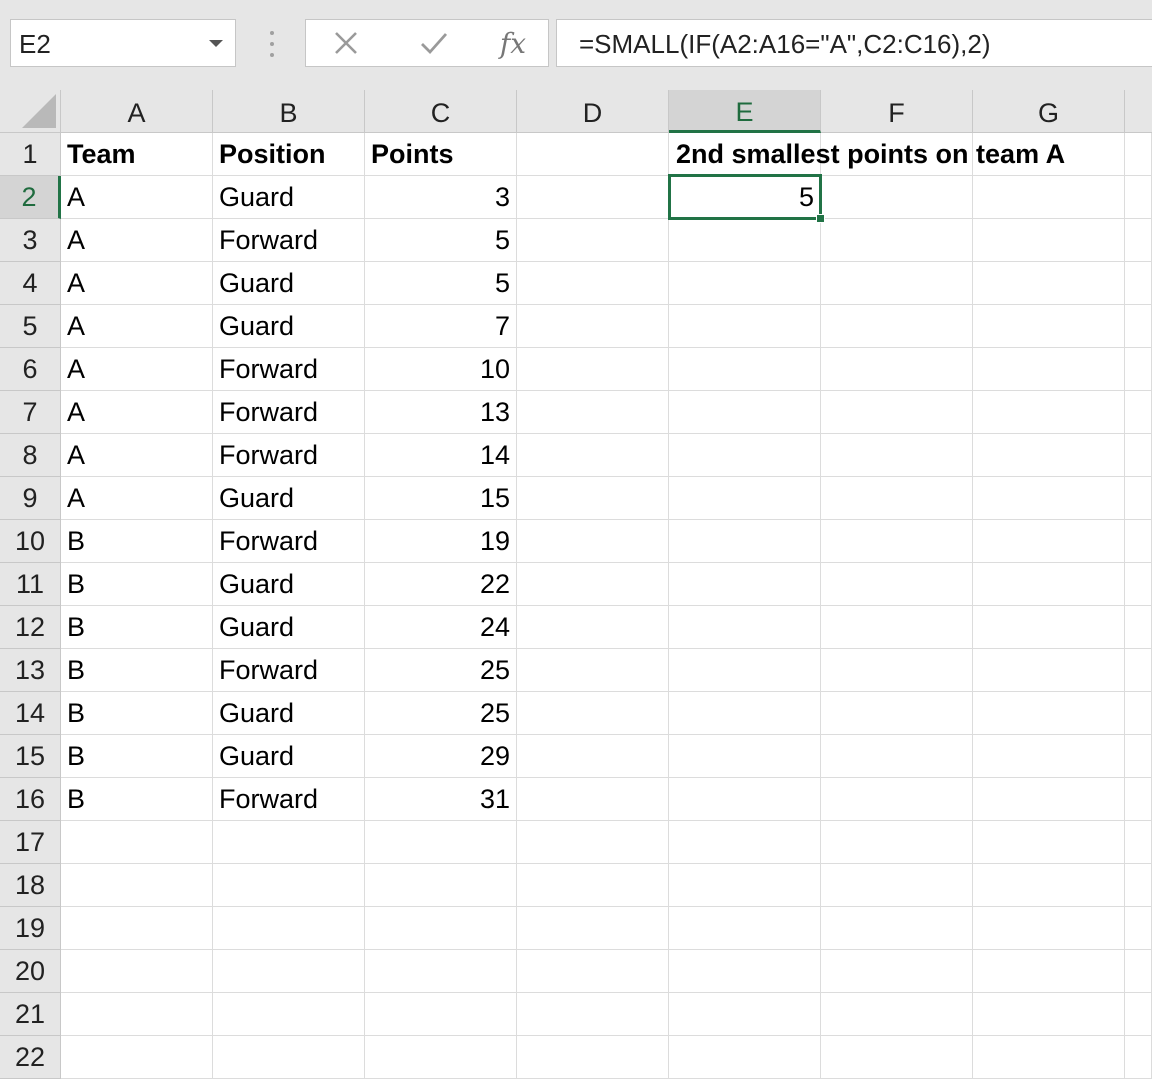  Describe the element at coordinates (745, 1057) in the screenshot. I see `cell-e22` at that location.